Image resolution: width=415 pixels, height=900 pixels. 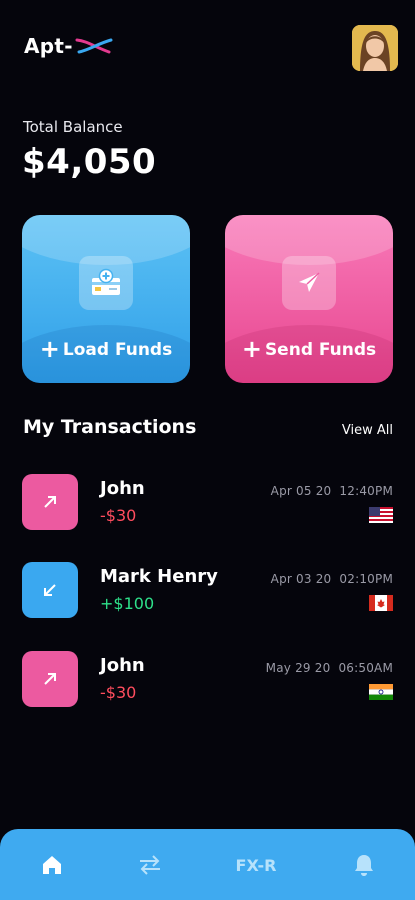 I want to click on transaction-datetime: May 29 20 06:50AM, so click(x=329, y=668).